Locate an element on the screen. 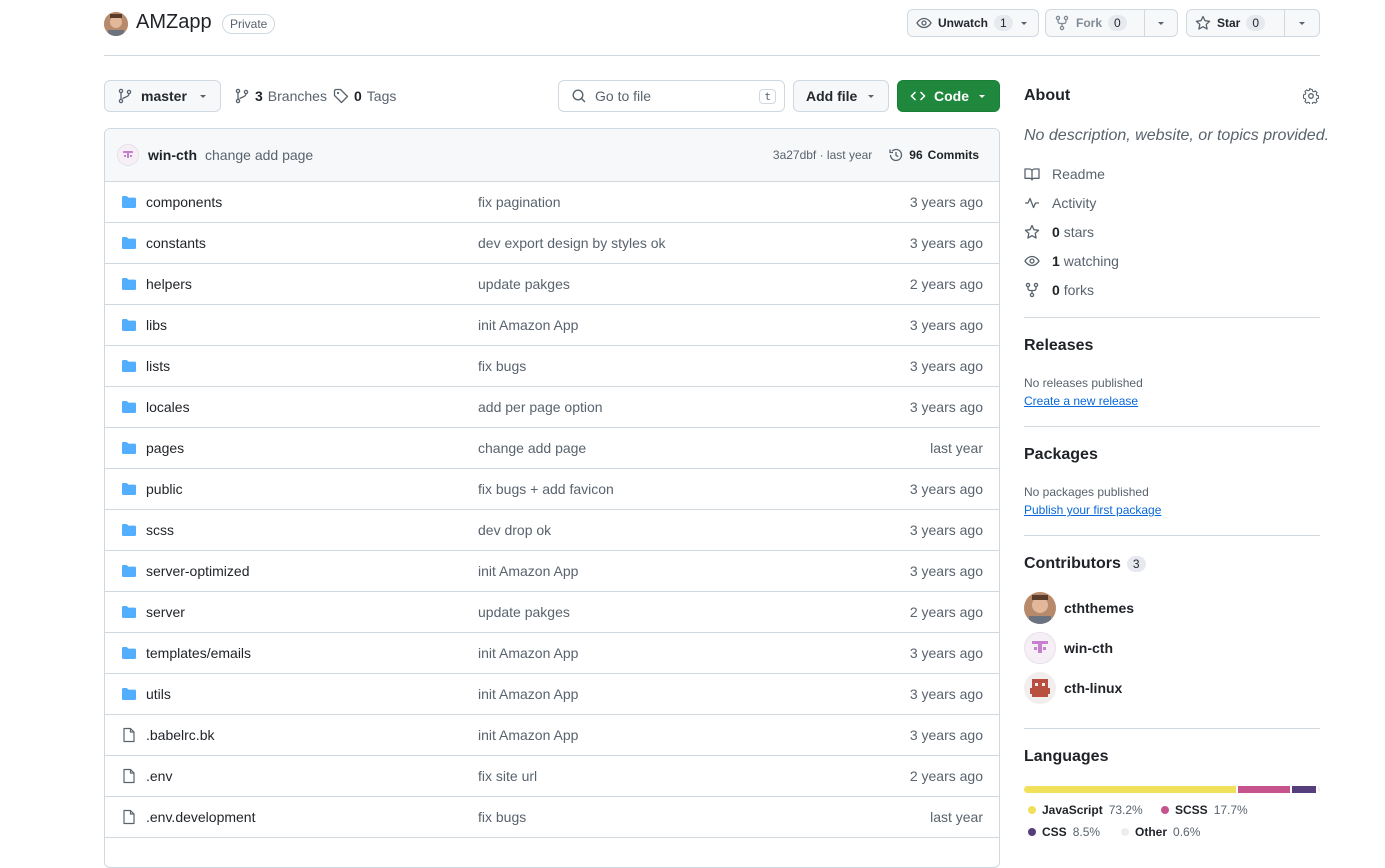 Image resolution: width=1385 pixels, height=868 pixels. owner-avatar is located at coordinates (116, 24).